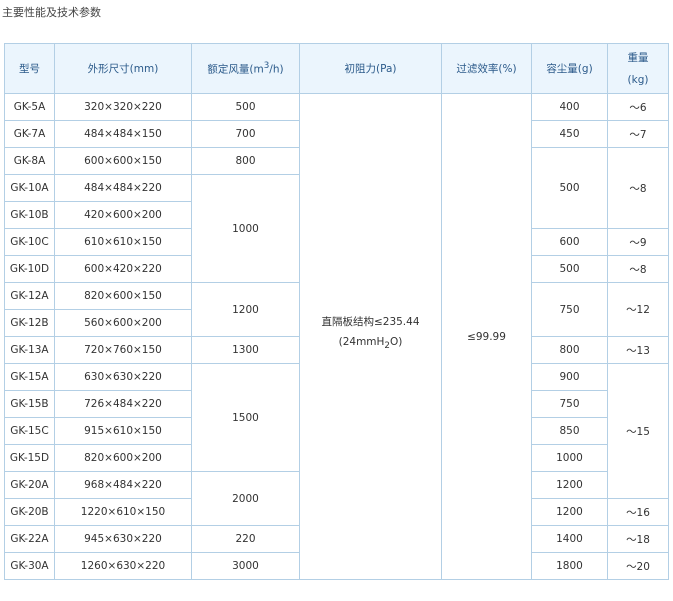 The height and width of the screenshot is (601, 673). What do you see at coordinates (638, 107) in the screenshot?
I see `cell-weight: ～6` at bounding box center [638, 107].